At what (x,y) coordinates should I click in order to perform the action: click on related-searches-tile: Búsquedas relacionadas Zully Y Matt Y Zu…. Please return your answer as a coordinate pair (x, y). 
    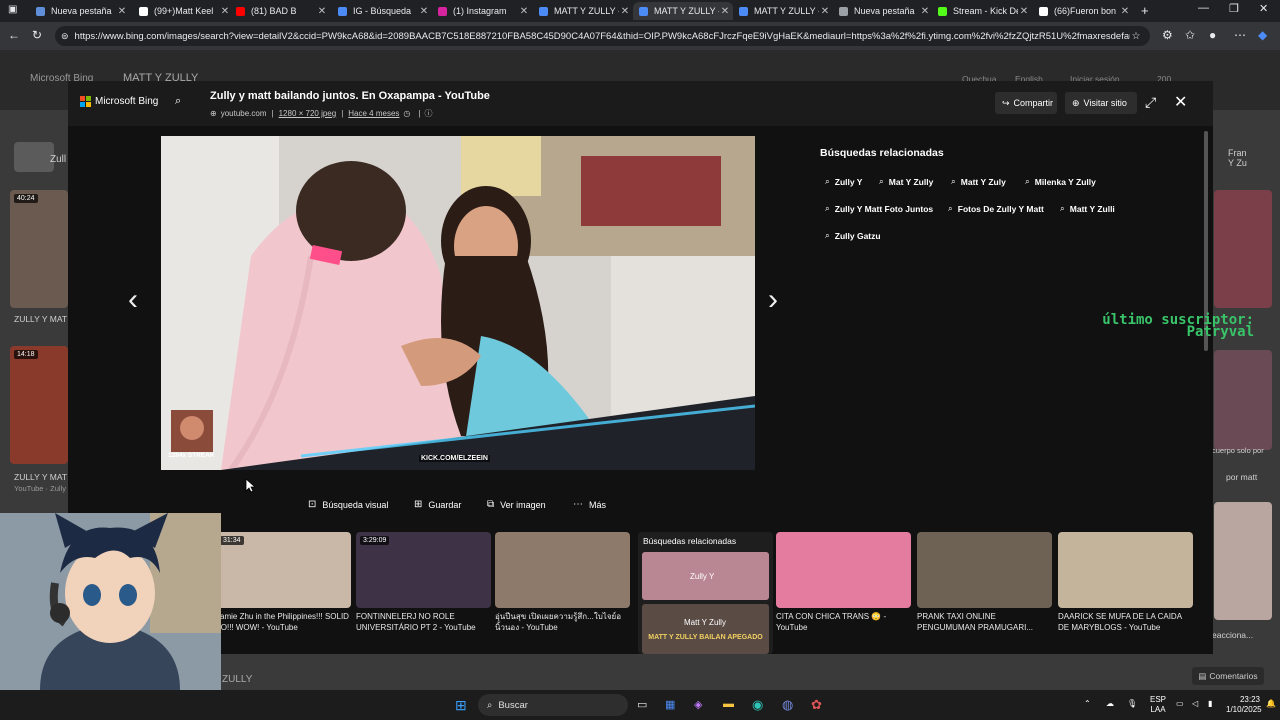
    Looking at the image, I should click on (705, 593).